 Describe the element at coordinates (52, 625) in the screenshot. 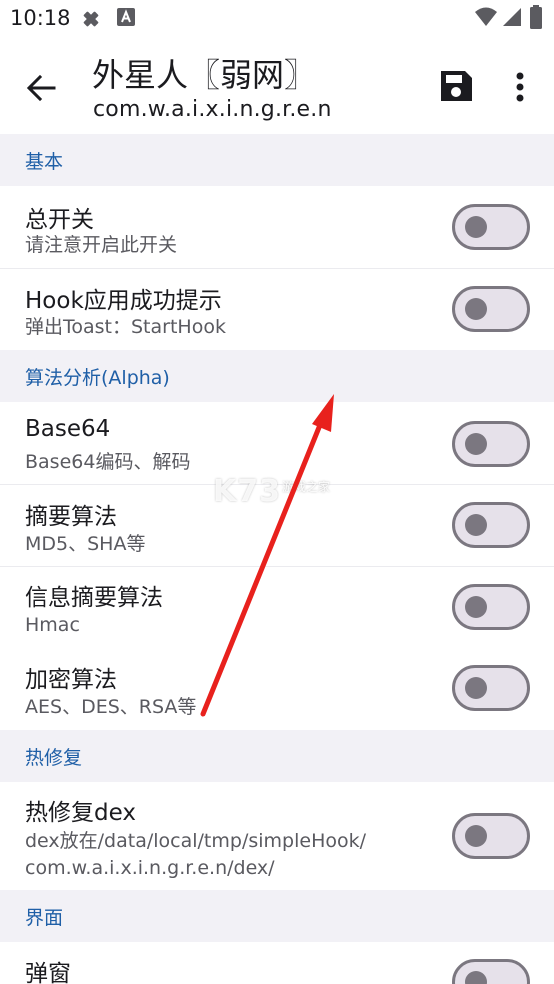

I see `pref-subtitle: Hmac` at that location.